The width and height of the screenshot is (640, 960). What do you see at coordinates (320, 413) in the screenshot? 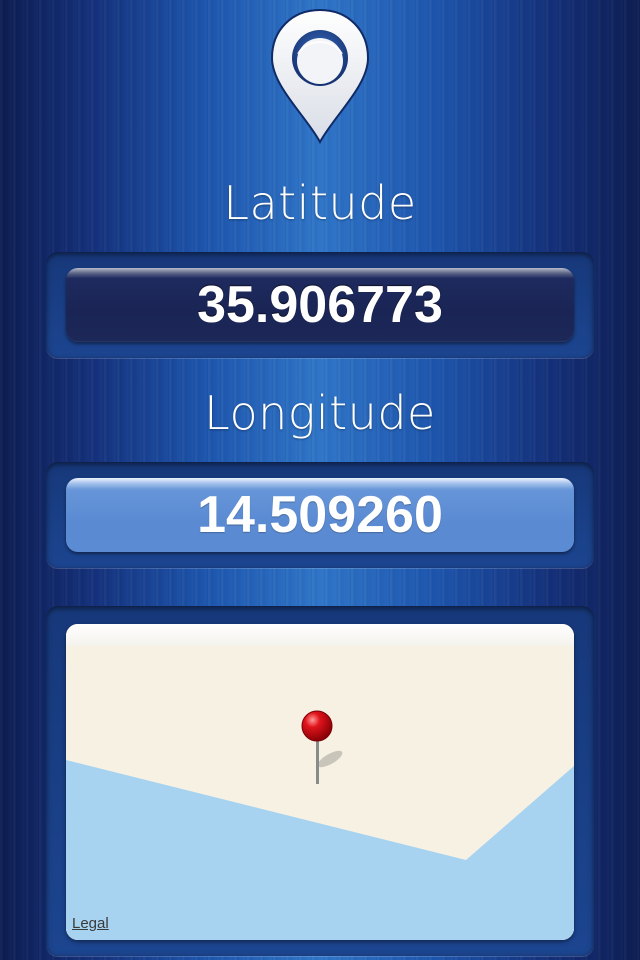
I see `longitude-label: Longitude` at bounding box center [320, 413].